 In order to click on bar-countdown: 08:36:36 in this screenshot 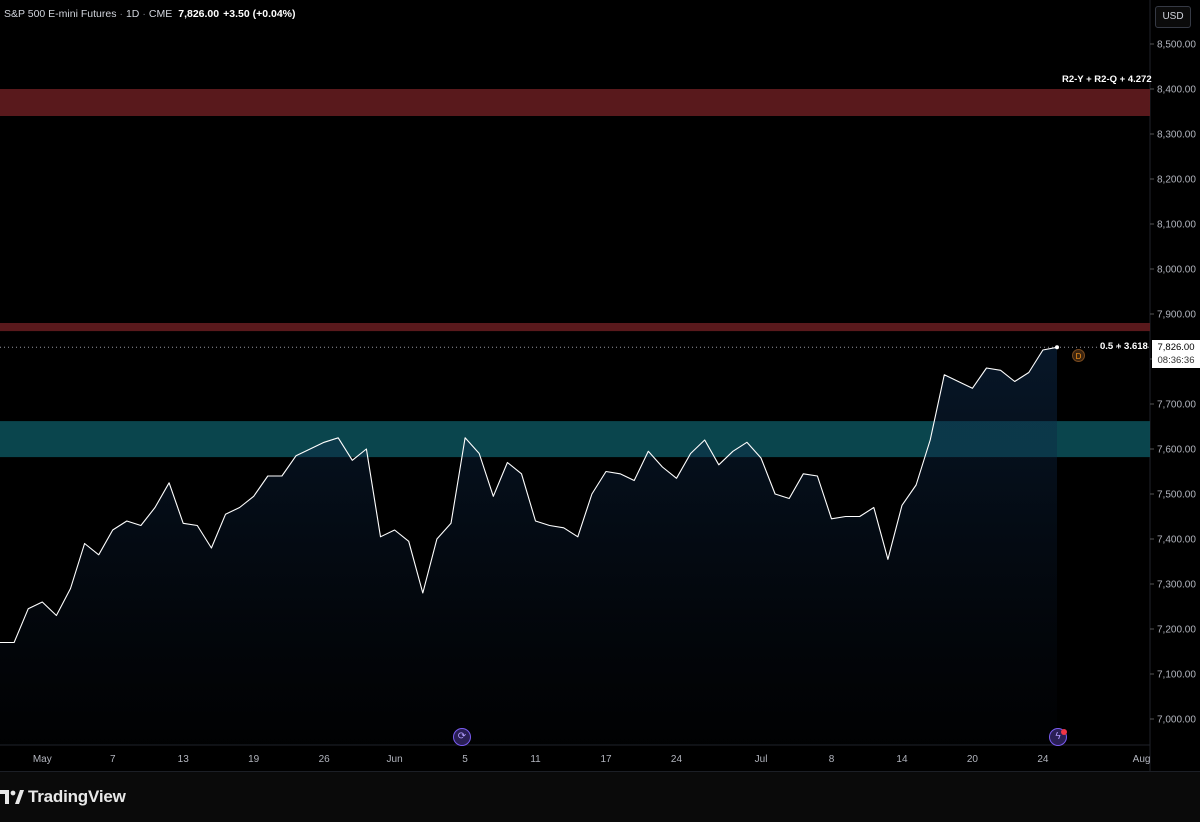, I will do `click(1176, 360)`.